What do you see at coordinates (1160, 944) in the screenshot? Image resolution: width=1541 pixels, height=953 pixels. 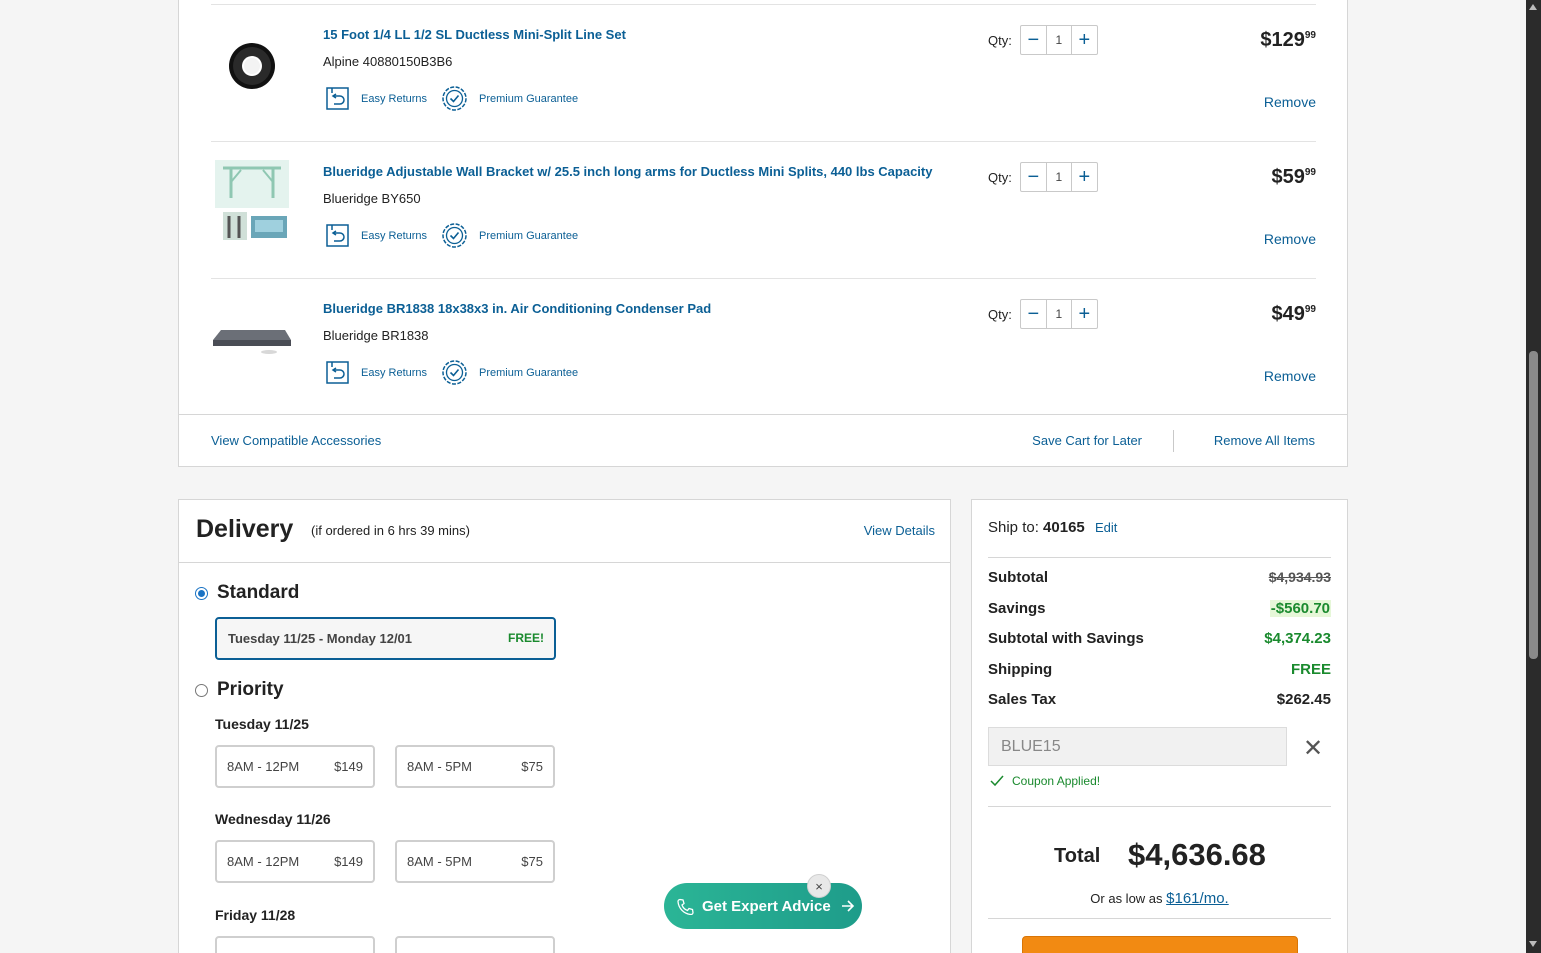 I see `checkout-button` at bounding box center [1160, 944].